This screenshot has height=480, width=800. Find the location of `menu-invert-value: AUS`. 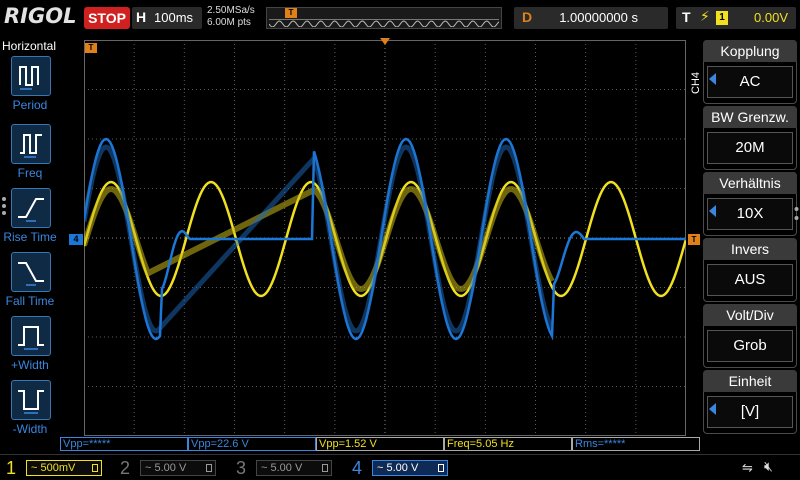

menu-invert-value: AUS is located at coordinates (750, 280).